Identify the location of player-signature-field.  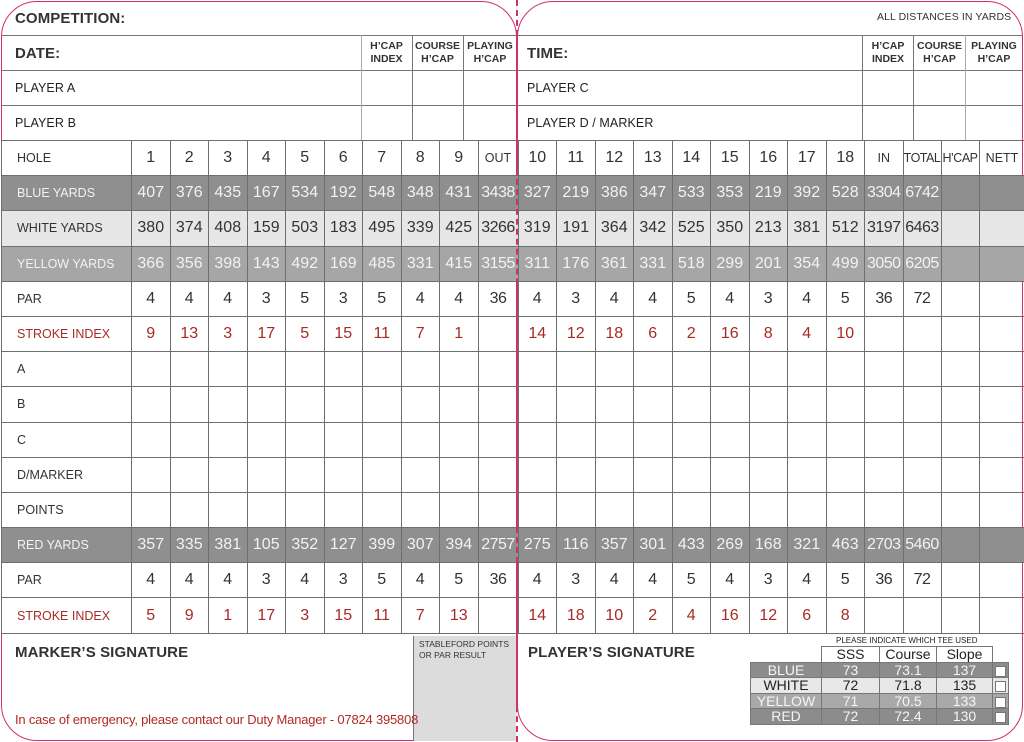
(635, 694).